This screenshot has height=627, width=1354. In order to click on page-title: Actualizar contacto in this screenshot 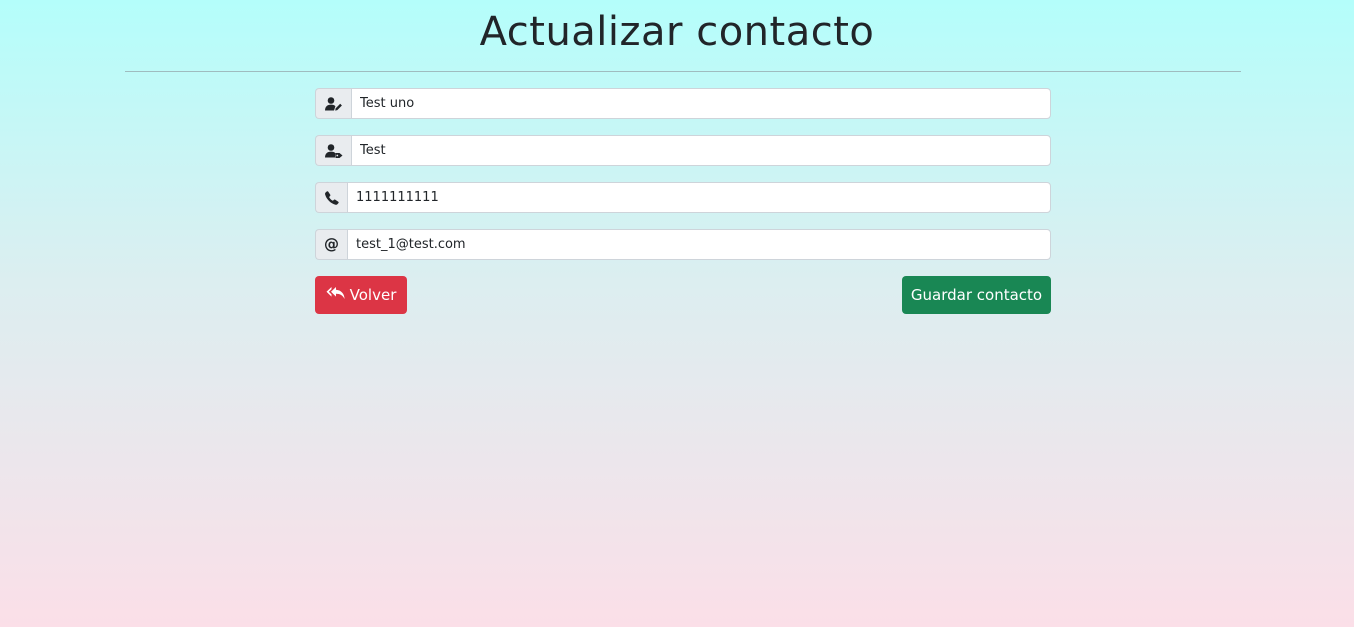, I will do `click(677, 32)`.